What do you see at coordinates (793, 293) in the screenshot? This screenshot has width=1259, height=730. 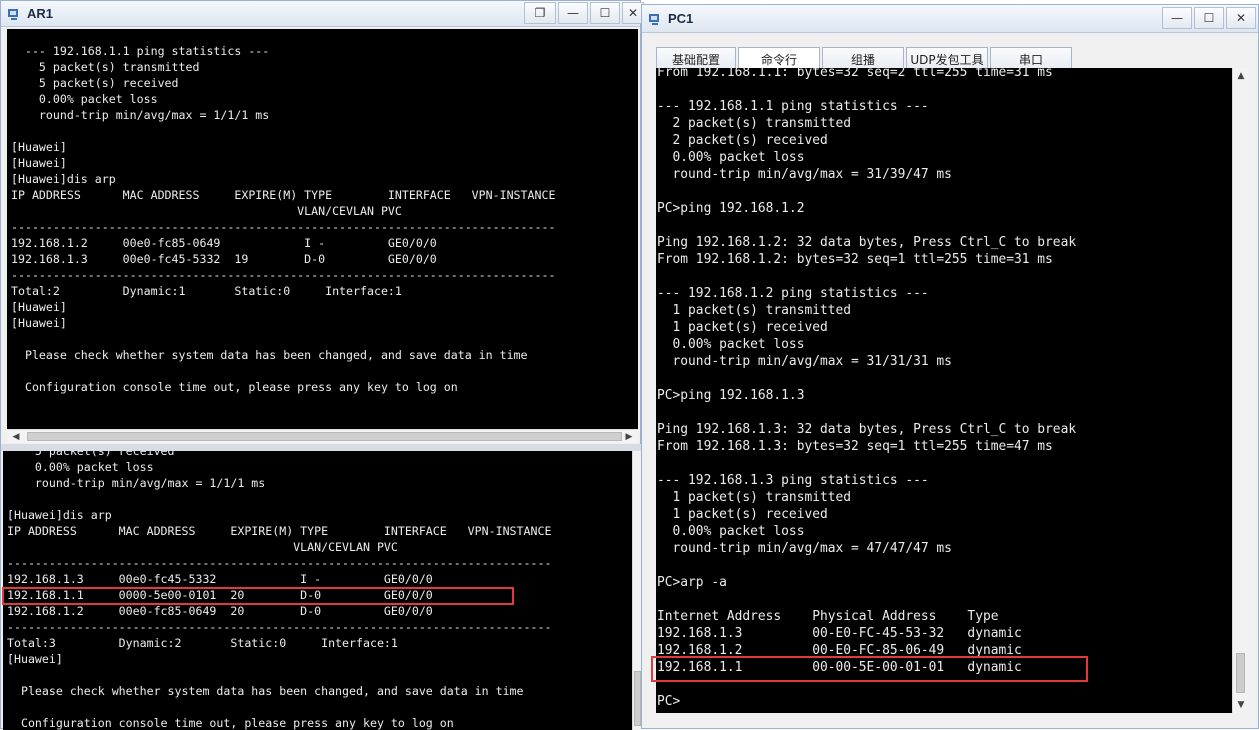 I see `console-line: --- 192.168.1.2 ping statistics ---` at bounding box center [793, 293].